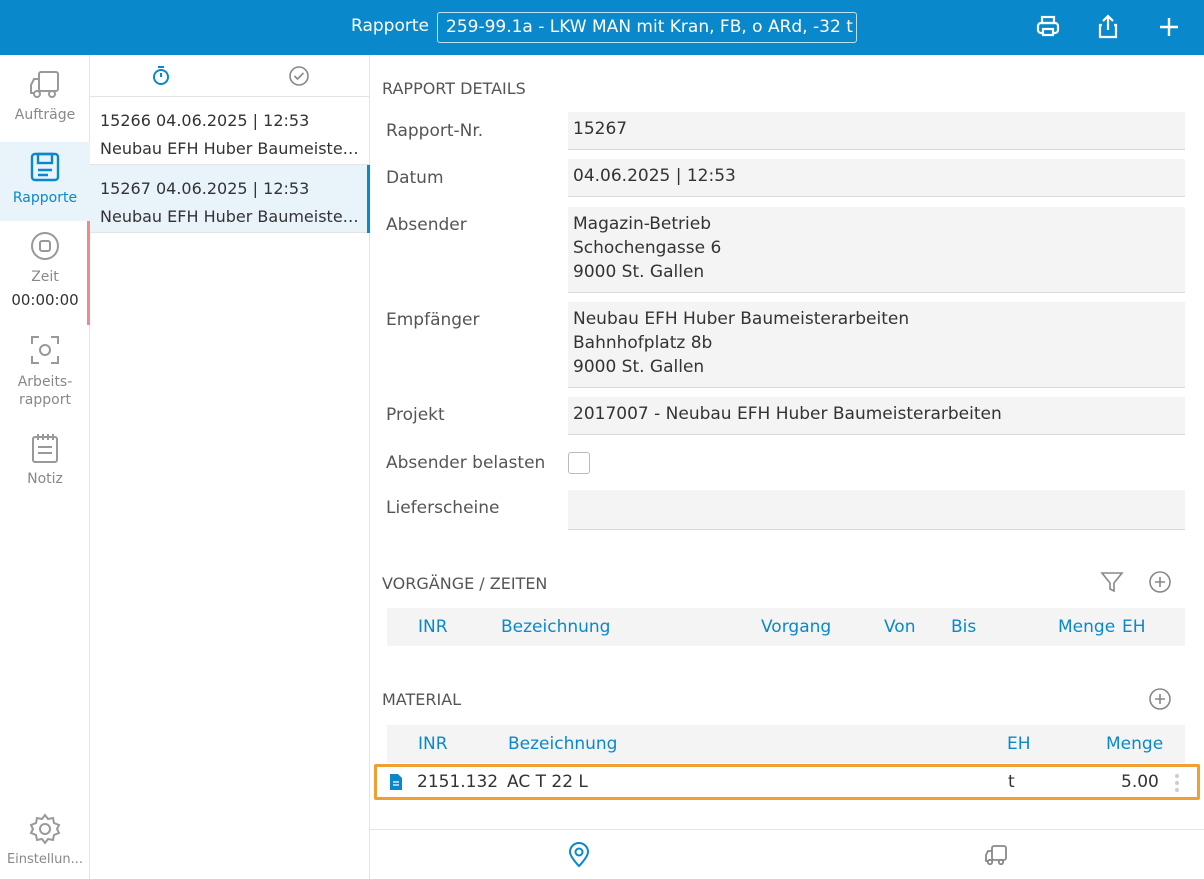 Image resolution: width=1204 pixels, height=879 pixels. I want to click on label-absender-belasten: Absender belasten, so click(466, 463).